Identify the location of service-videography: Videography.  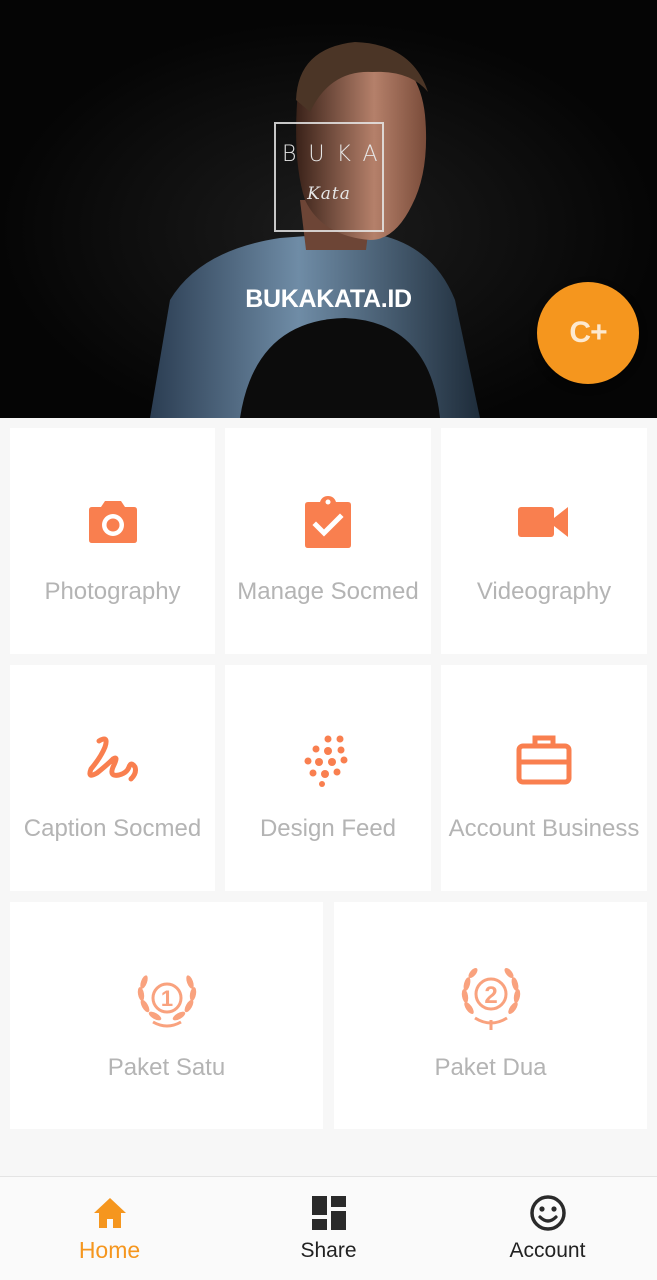
(544, 541).